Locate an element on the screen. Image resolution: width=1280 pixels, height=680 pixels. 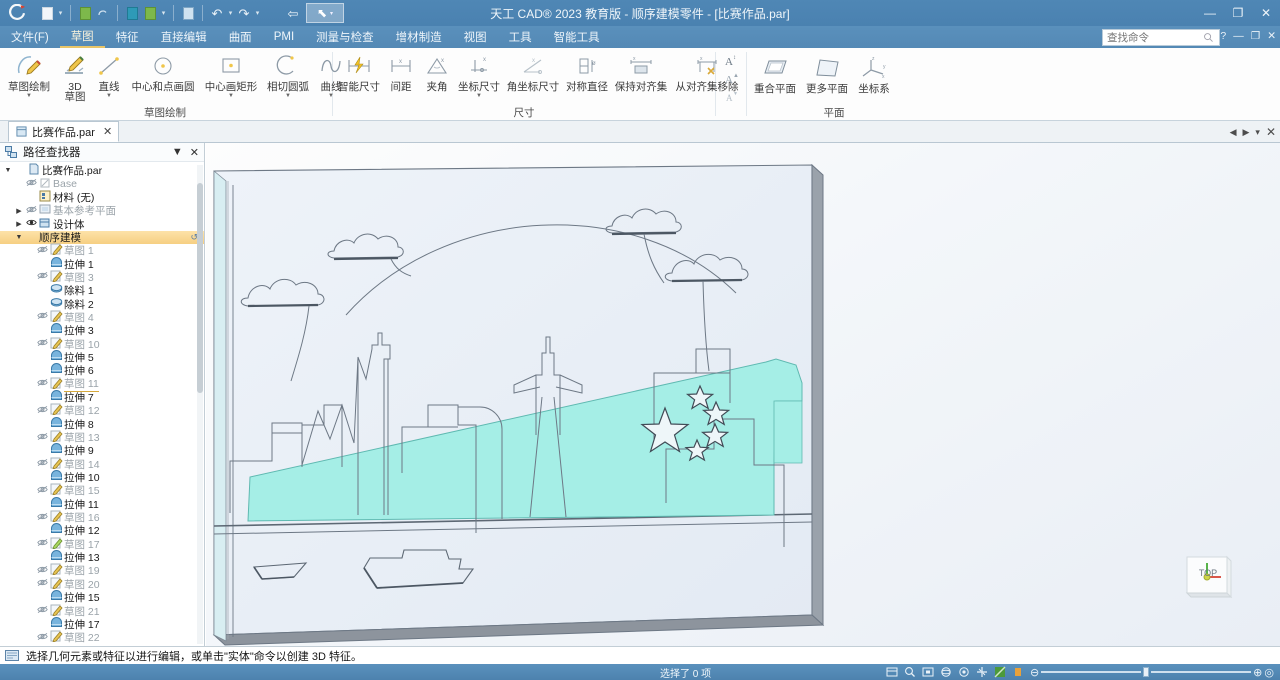
tree-item: ▼ 比赛作品.par is located at coordinates (102, 170).